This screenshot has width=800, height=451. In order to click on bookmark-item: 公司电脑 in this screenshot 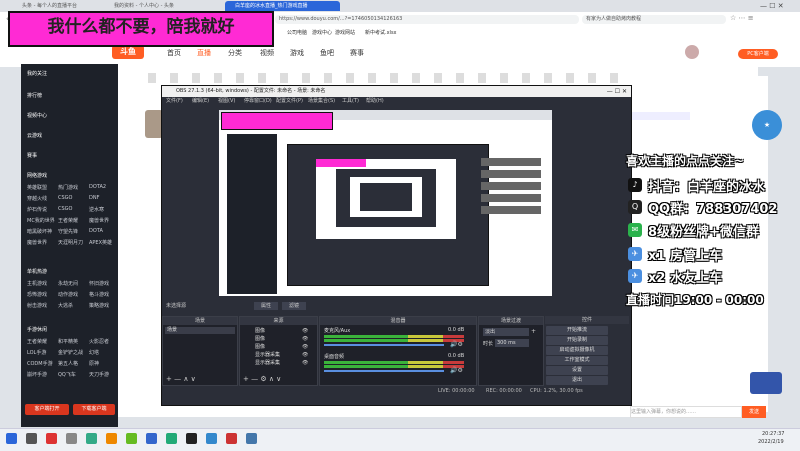, I will do `click(297, 32)`.